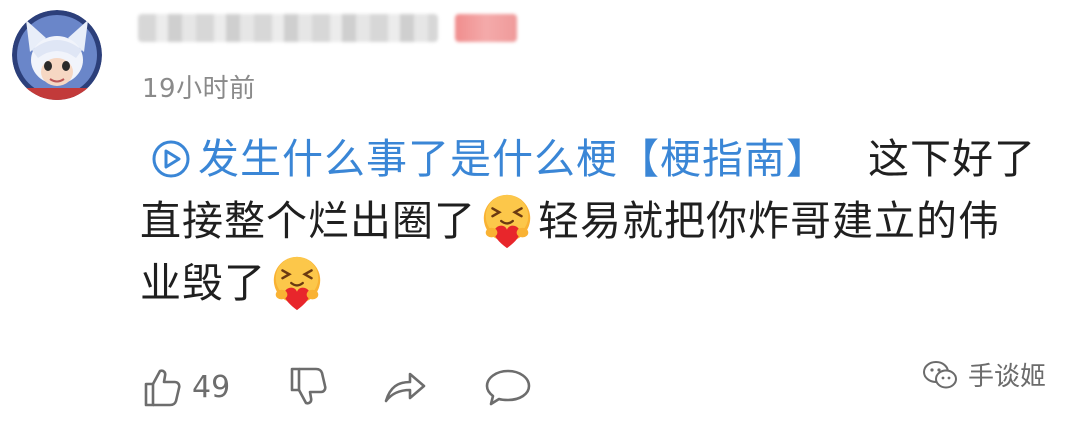 The width and height of the screenshot is (1080, 421). I want to click on comment-text-segment: 直接整个烂出圈了, so click(308, 221).